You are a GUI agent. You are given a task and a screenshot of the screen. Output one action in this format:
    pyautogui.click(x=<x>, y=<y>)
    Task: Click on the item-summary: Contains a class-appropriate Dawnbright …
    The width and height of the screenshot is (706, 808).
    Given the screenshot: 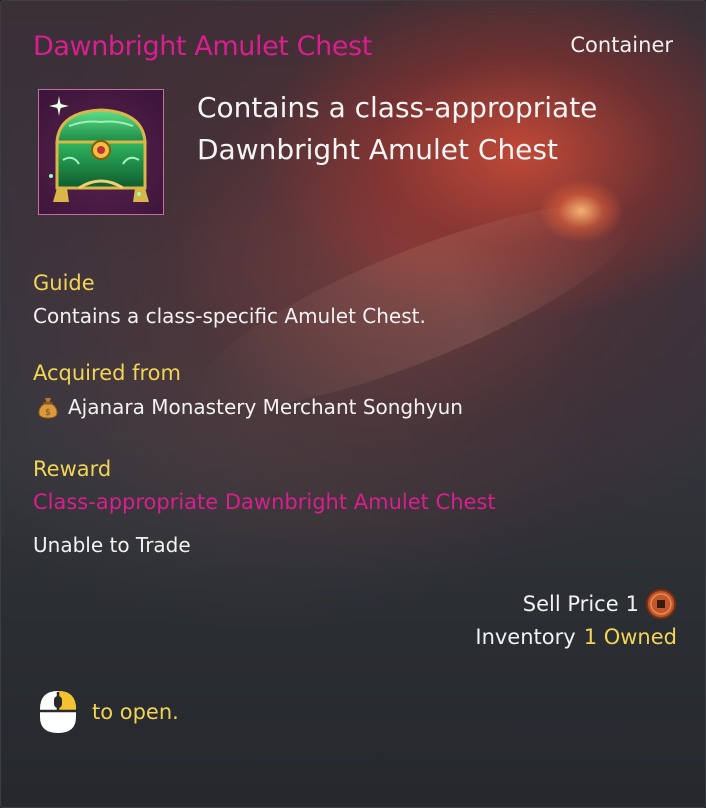 What is the action you would take?
    pyautogui.click(x=432, y=129)
    